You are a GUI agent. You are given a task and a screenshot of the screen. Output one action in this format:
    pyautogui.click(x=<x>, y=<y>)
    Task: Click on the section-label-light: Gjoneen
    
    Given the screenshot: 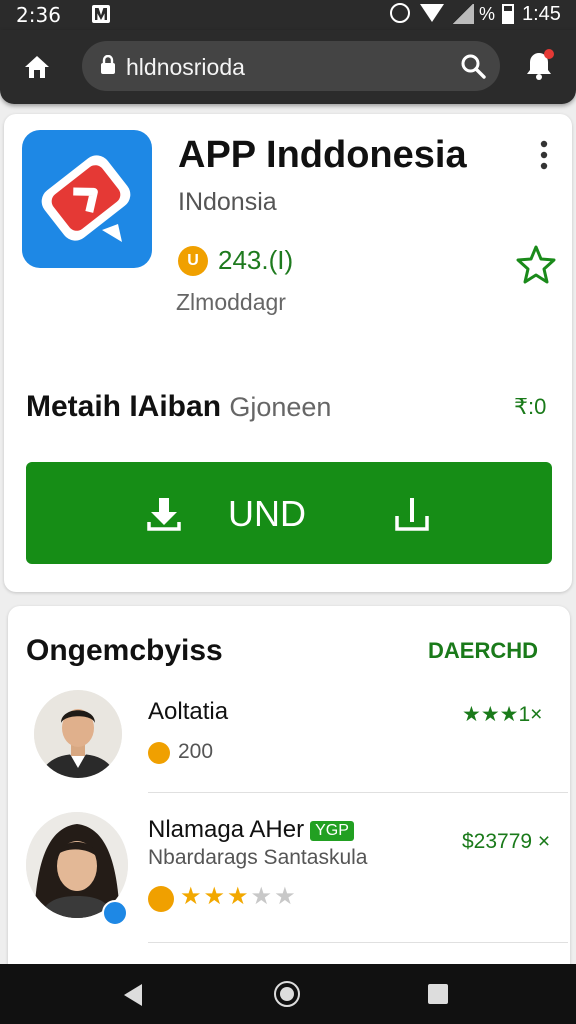 What is the action you would take?
    pyautogui.click(x=280, y=407)
    